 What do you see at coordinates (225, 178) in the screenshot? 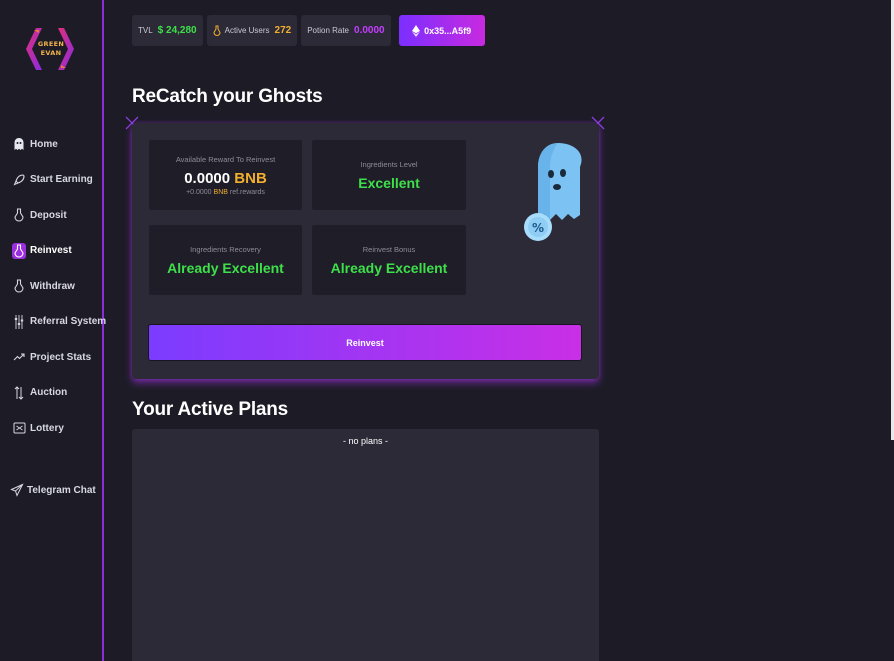
I see `available-reward-value: 0.0000 BNB` at bounding box center [225, 178].